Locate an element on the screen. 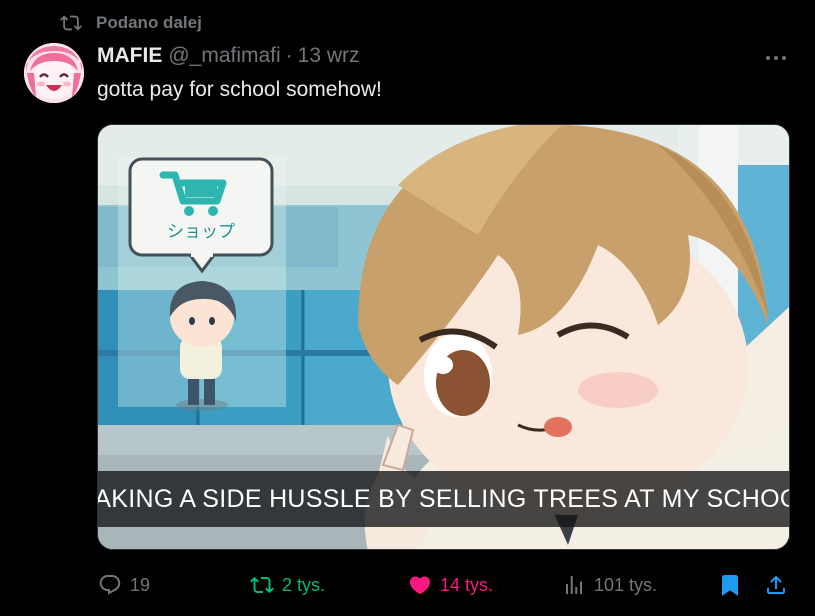 The width and height of the screenshot is (815, 616). more-icon is located at coordinates (776, 58).